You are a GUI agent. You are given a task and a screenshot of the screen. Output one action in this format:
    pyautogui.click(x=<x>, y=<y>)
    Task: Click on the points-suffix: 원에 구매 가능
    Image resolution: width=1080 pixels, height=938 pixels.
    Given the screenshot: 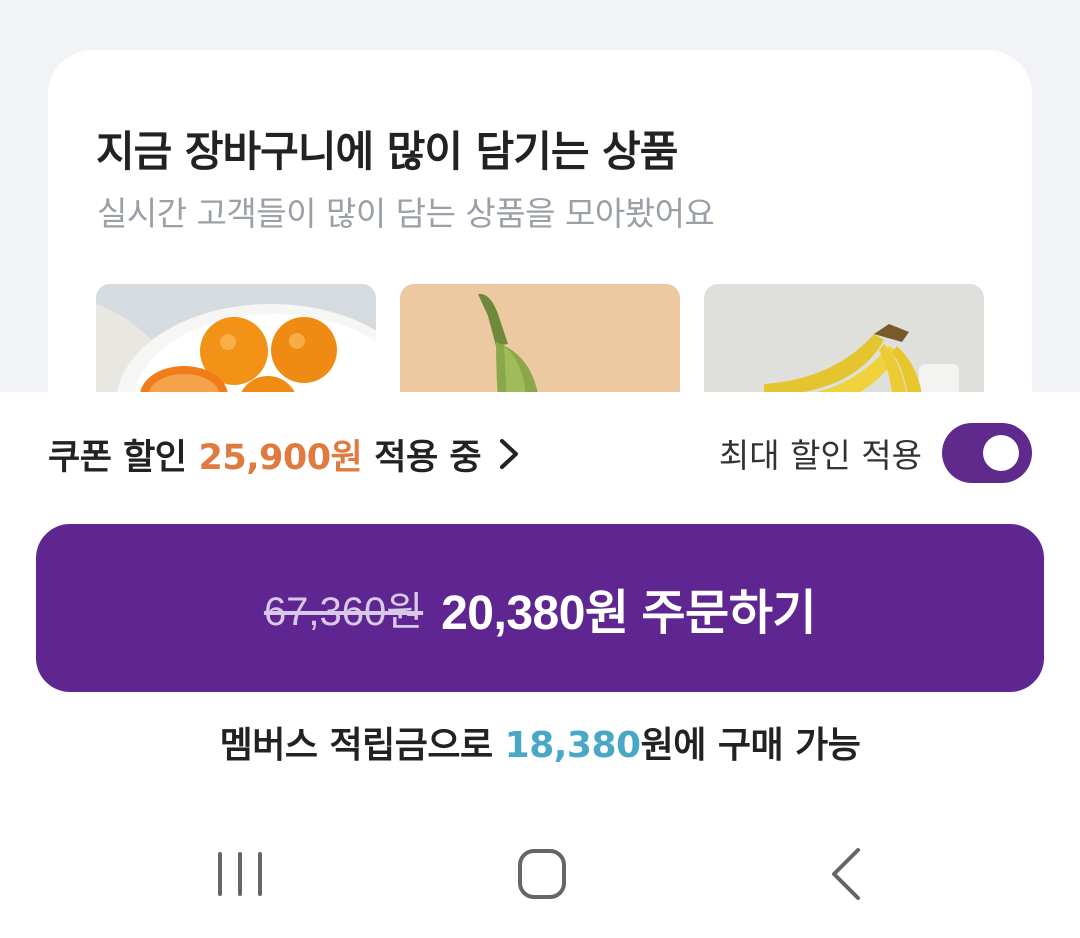 What is the action you would take?
    pyautogui.click(x=750, y=745)
    